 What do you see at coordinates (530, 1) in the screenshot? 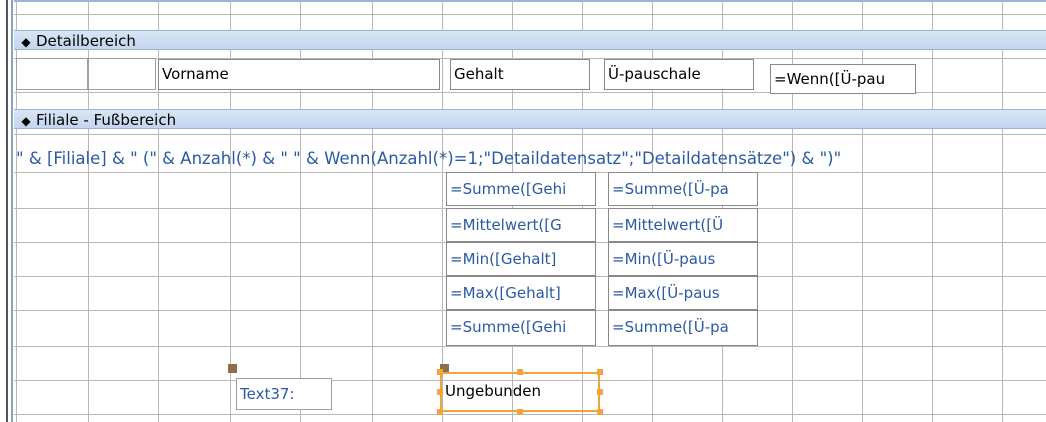
I see `top-border` at bounding box center [530, 1].